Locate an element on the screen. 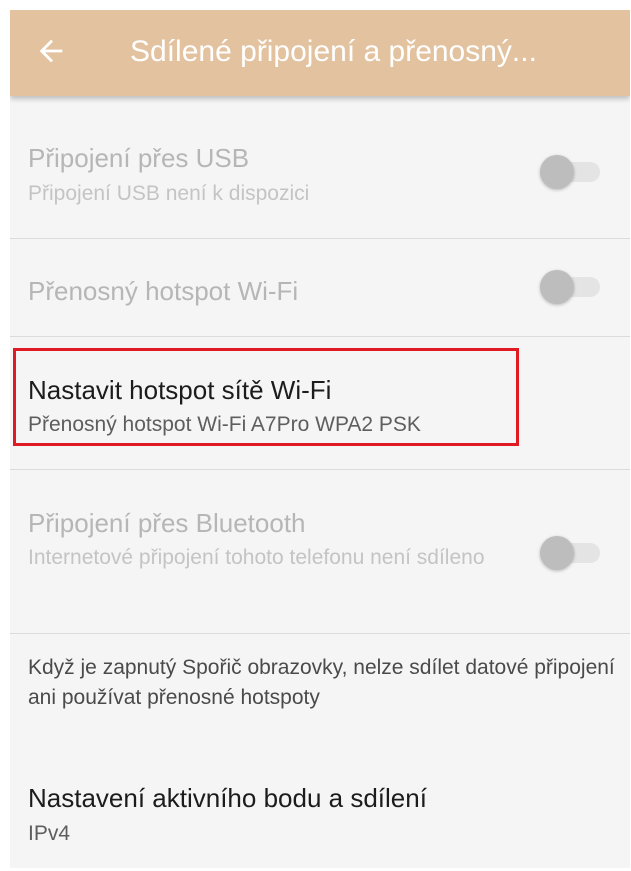 This screenshot has width=631, height=871. hotspot-tethering-settings-summary: IPv4 is located at coordinates (49, 833).